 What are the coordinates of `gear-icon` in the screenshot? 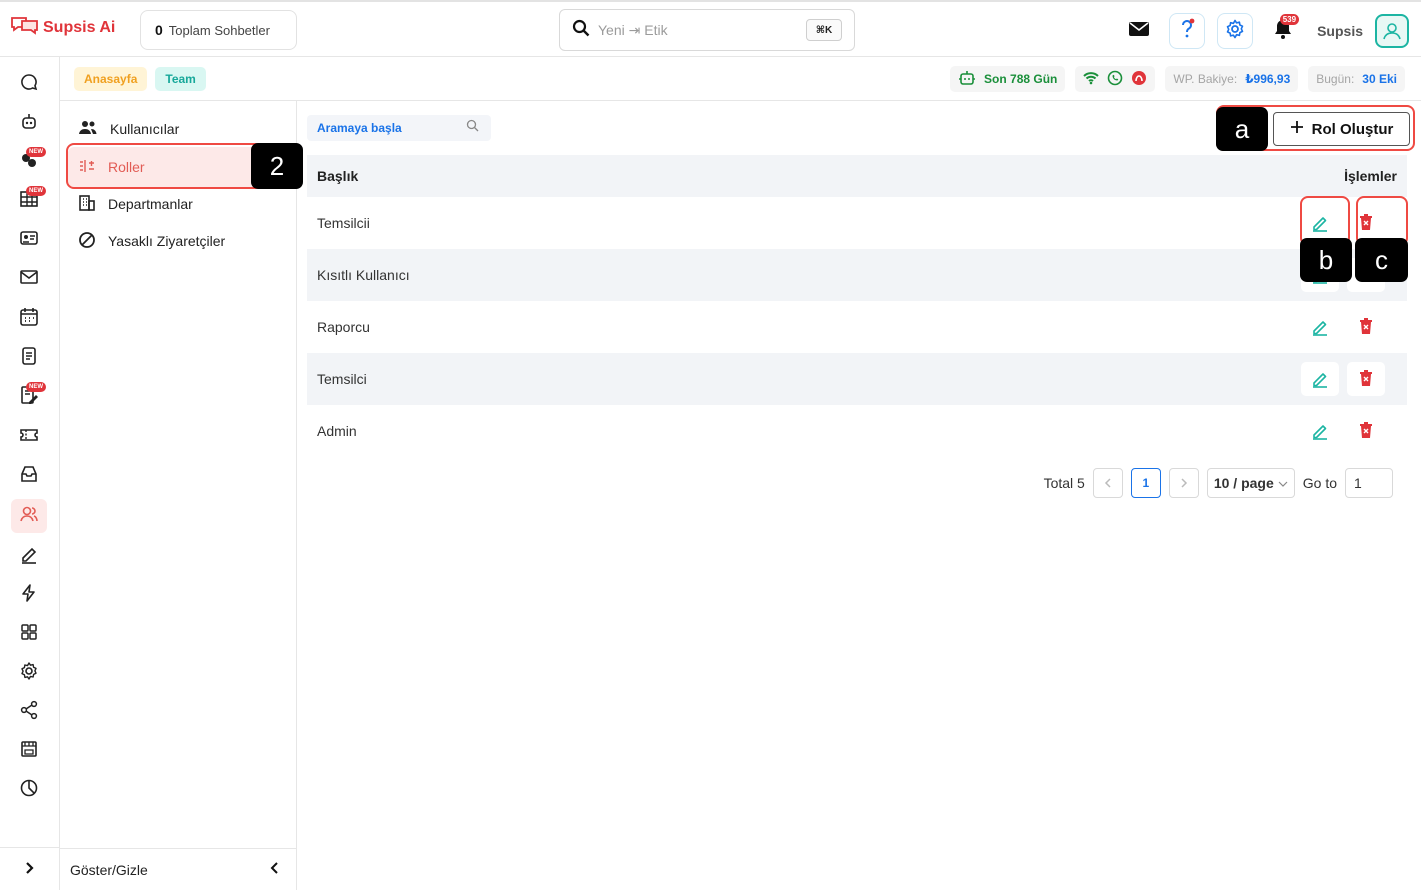 It's located at (1235, 31).